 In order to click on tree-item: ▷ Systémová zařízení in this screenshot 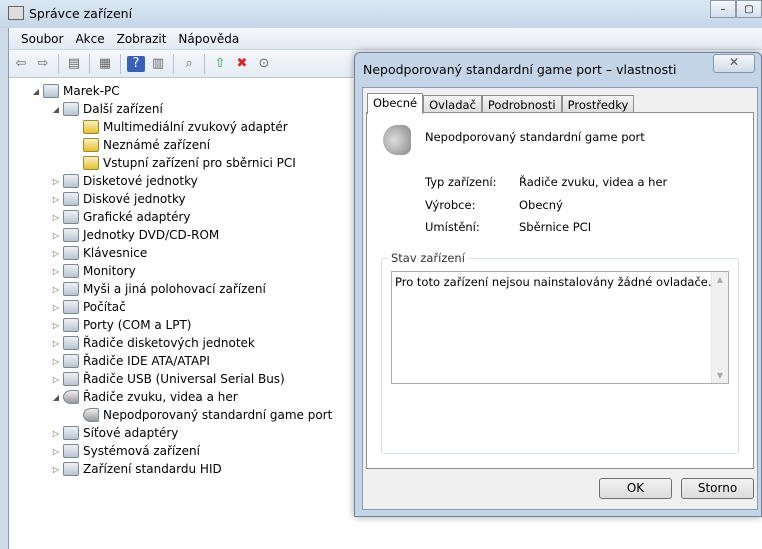, I will do `click(125, 451)`.